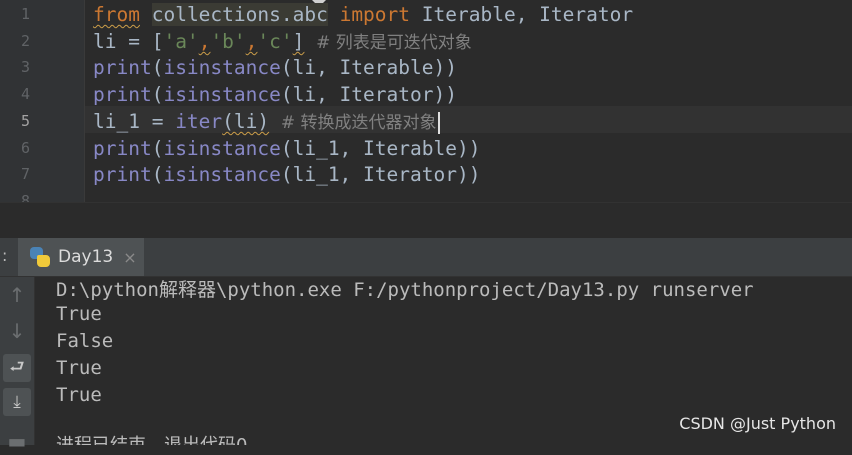  I want to click on code-line-4: print(isinstance(li, Iterator)), so click(275, 94).